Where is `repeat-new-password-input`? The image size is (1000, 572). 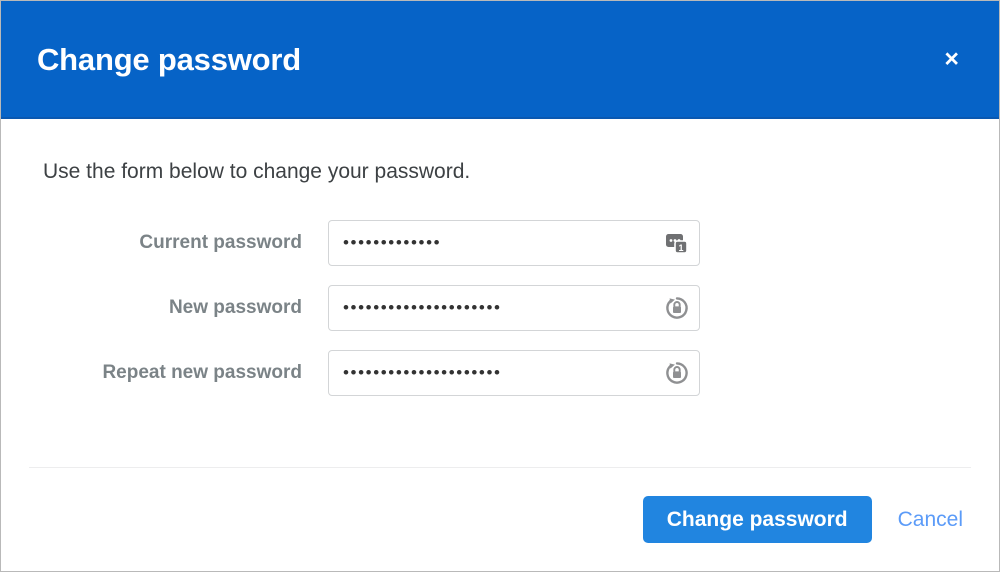
repeat-new-password-input is located at coordinates (514, 373).